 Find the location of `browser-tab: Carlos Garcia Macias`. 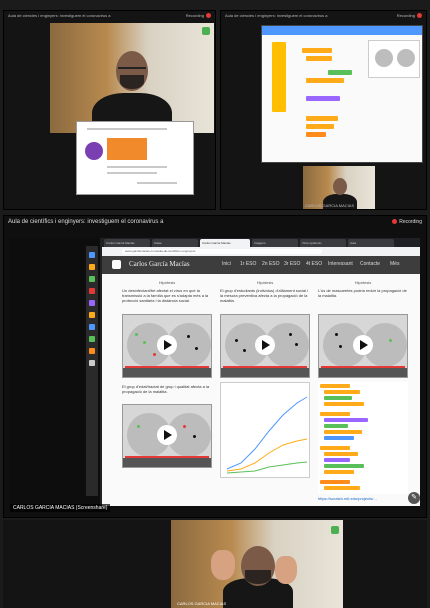

browser-tab: Carlos Garcia Macias is located at coordinates (127, 243).